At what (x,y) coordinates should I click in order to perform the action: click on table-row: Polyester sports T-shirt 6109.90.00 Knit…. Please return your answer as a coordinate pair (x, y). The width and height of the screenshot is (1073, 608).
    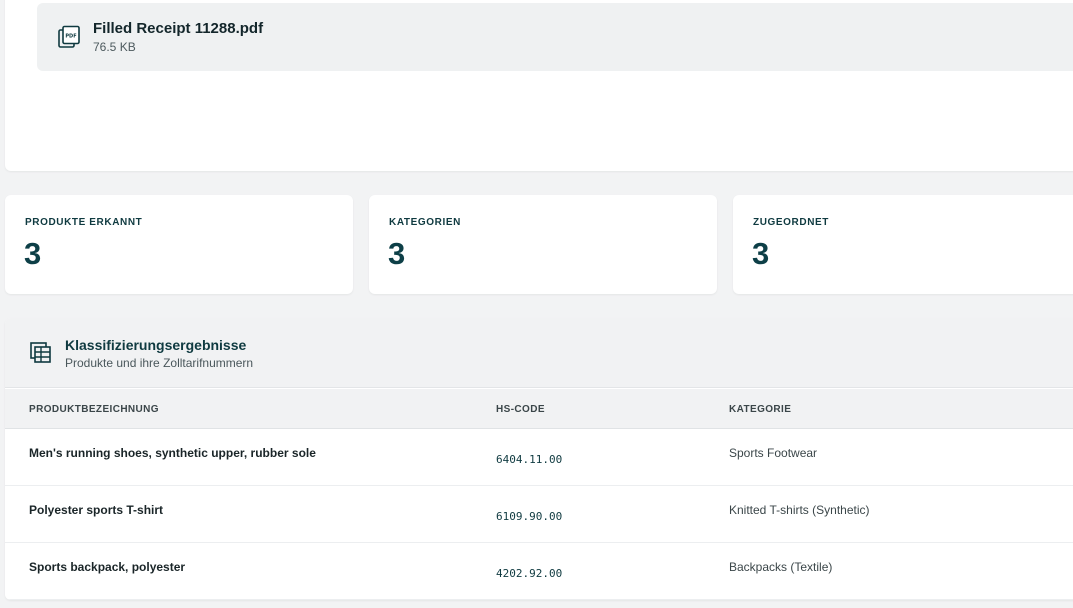
    Looking at the image, I should click on (539, 514).